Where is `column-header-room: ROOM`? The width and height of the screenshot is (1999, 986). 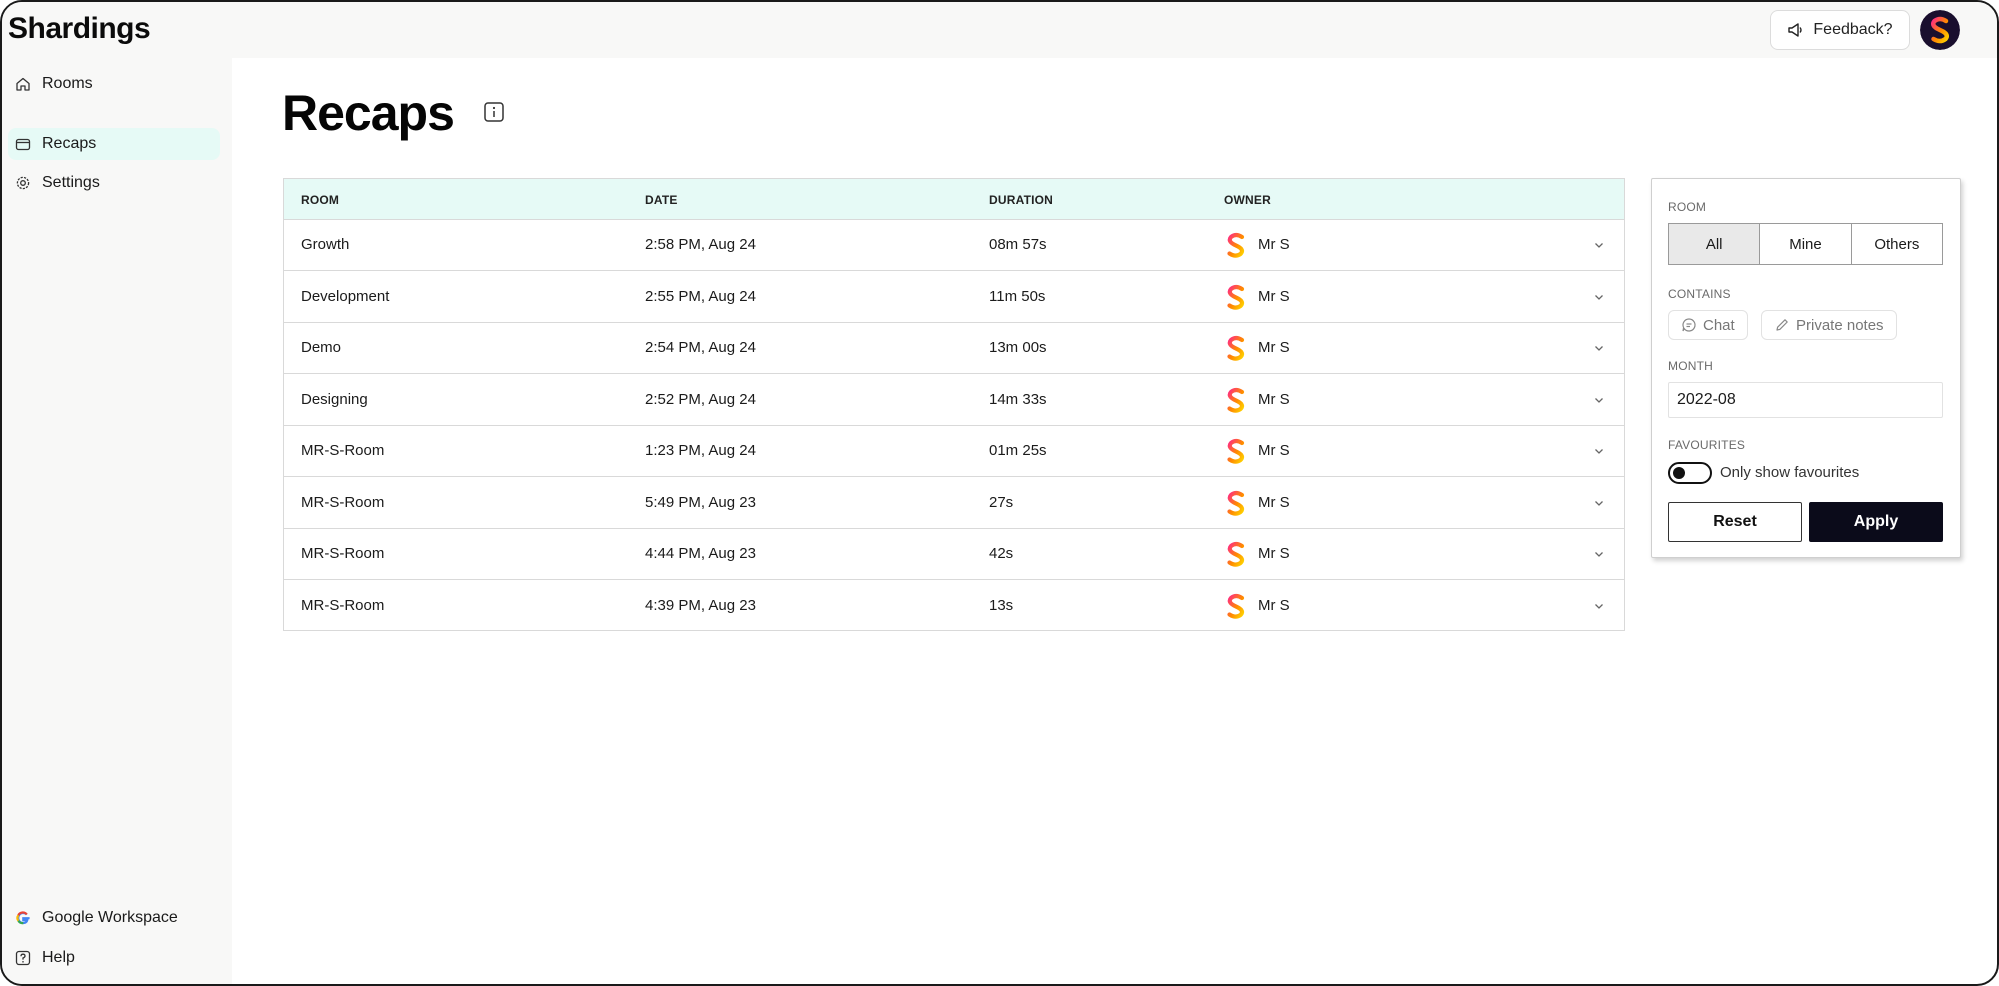 column-header-room: ROOM is located at coordinates (320, 200).